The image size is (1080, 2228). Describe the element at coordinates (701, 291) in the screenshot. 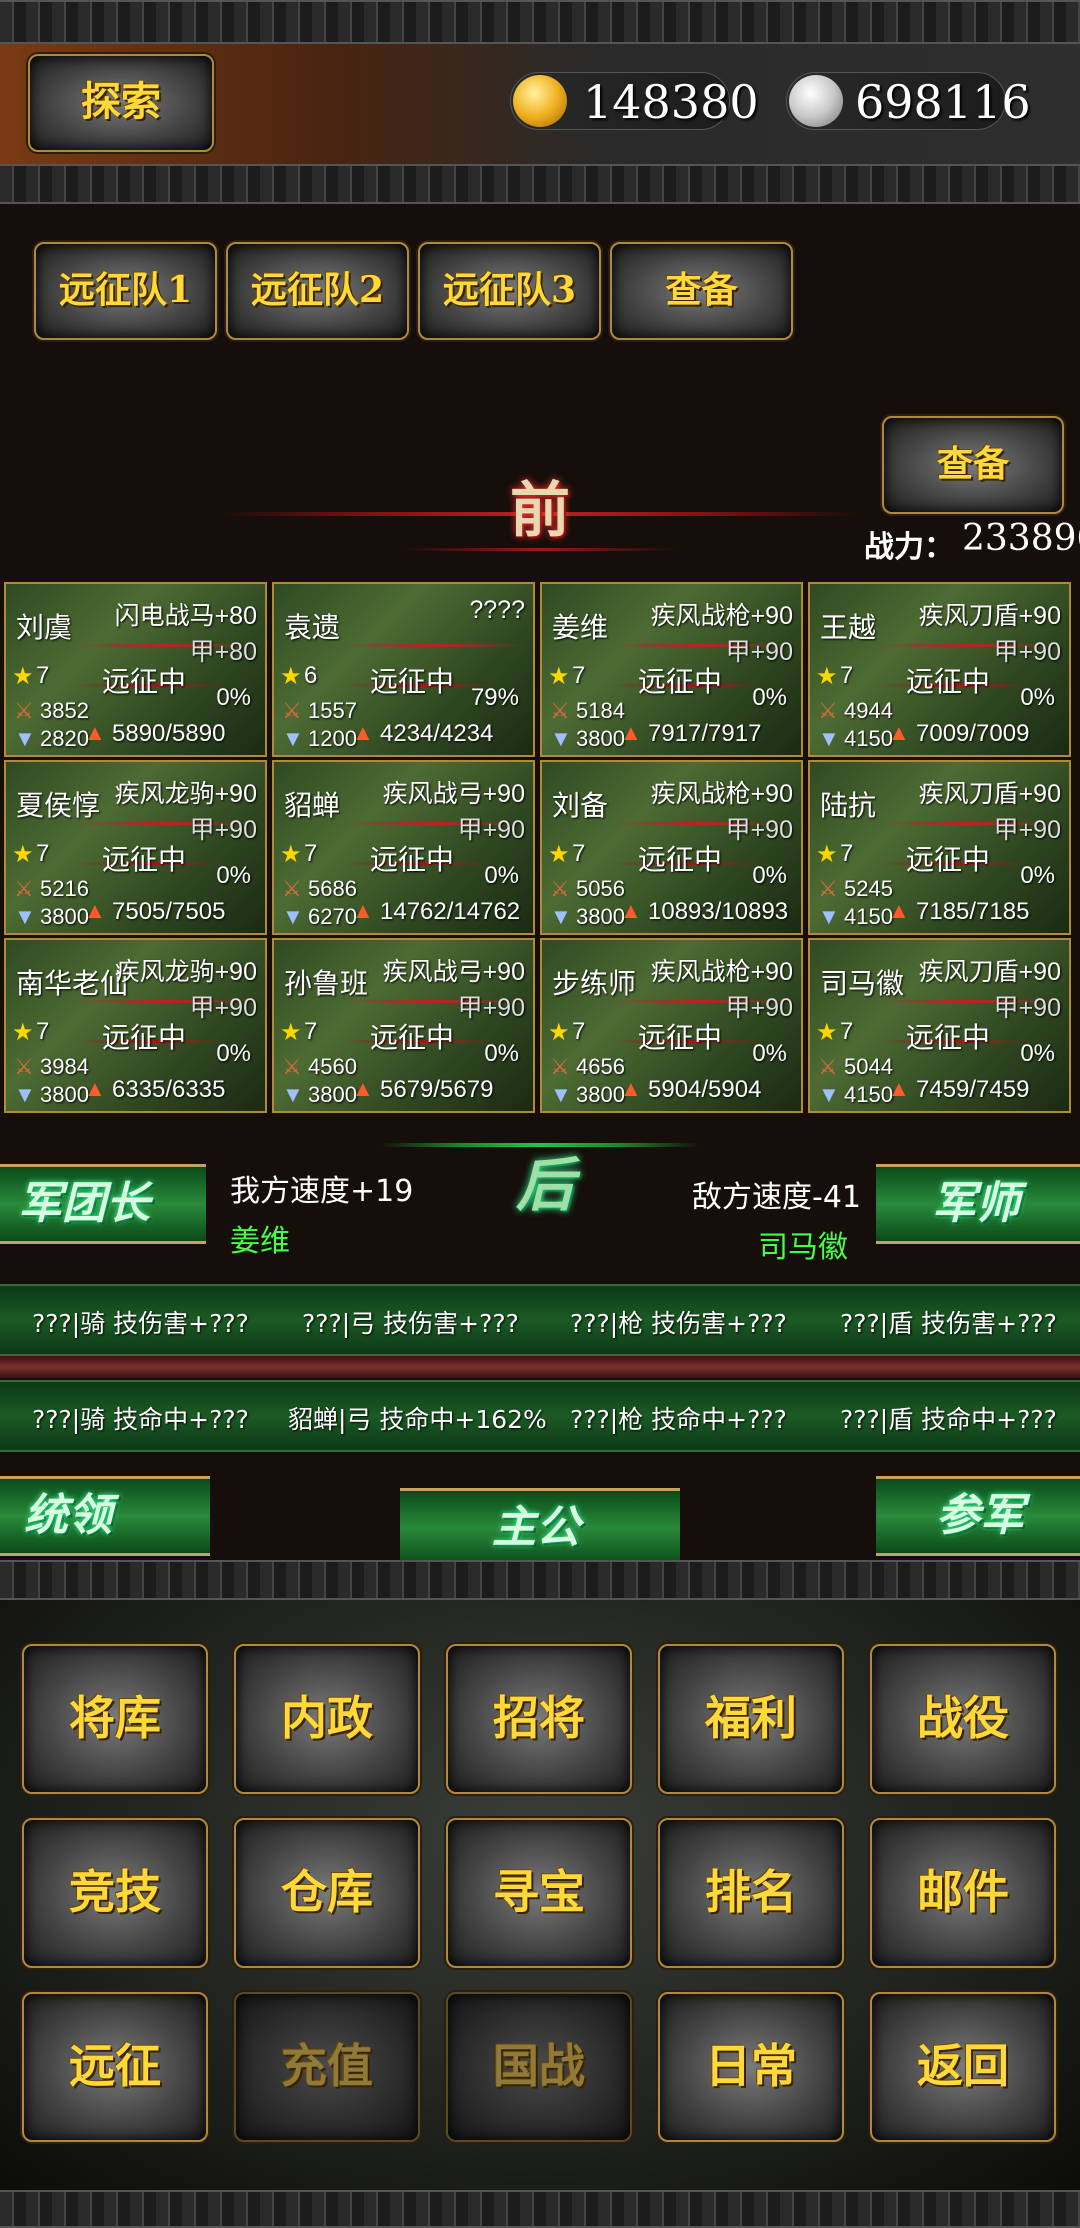

I see `tab-check-equip: 查备` at that location.